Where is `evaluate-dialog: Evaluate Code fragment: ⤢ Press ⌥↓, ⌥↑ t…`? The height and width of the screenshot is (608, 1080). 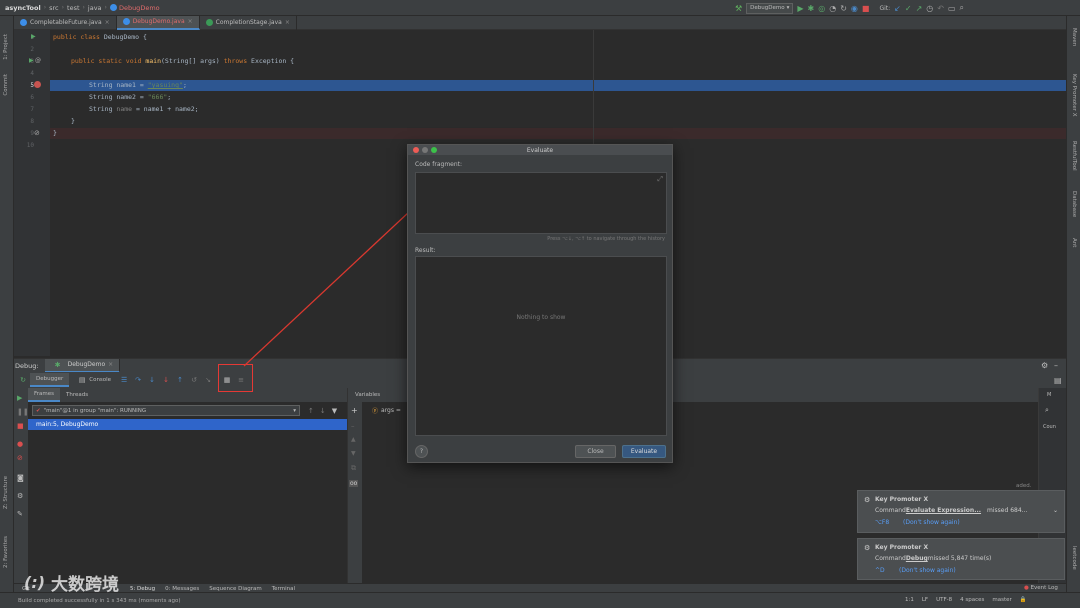
evaluate-dialog: Evaluate Code fragment: ⤢ Press ⌥↓, ⌥↑ t… is located at coordinates (540, 303).